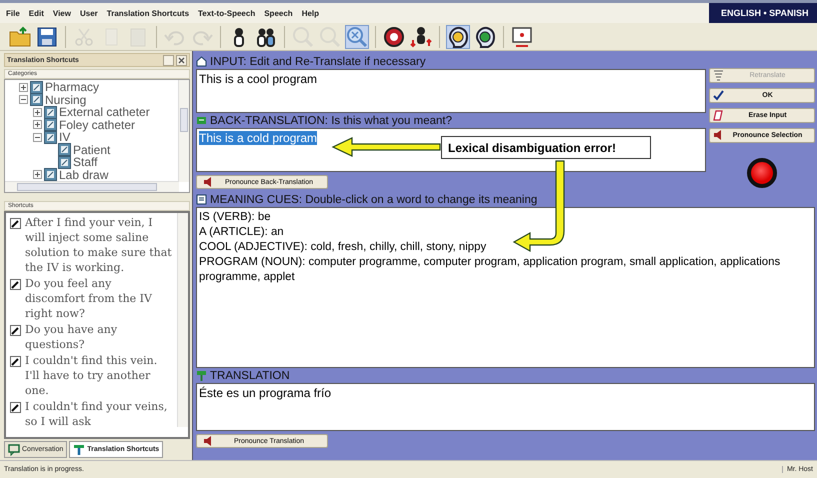 The width and height of the screenshot is (817, 478). I want to click on record-button, so click(762, 173).